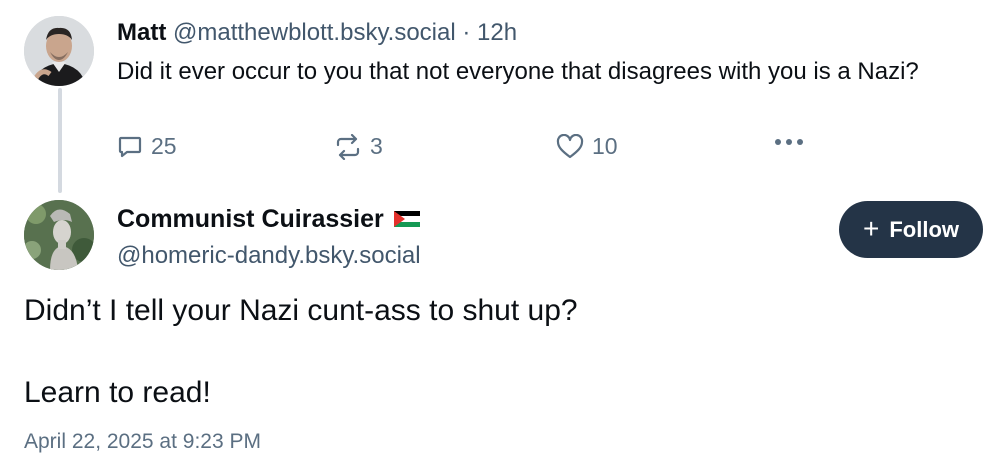 Image resolution: width=1000 pixels, height=466 pixels. What do you see at coordinates (141, 32) in the screenshot?
I see `parent-author-name: Matt` at bounding box center [141, 32].